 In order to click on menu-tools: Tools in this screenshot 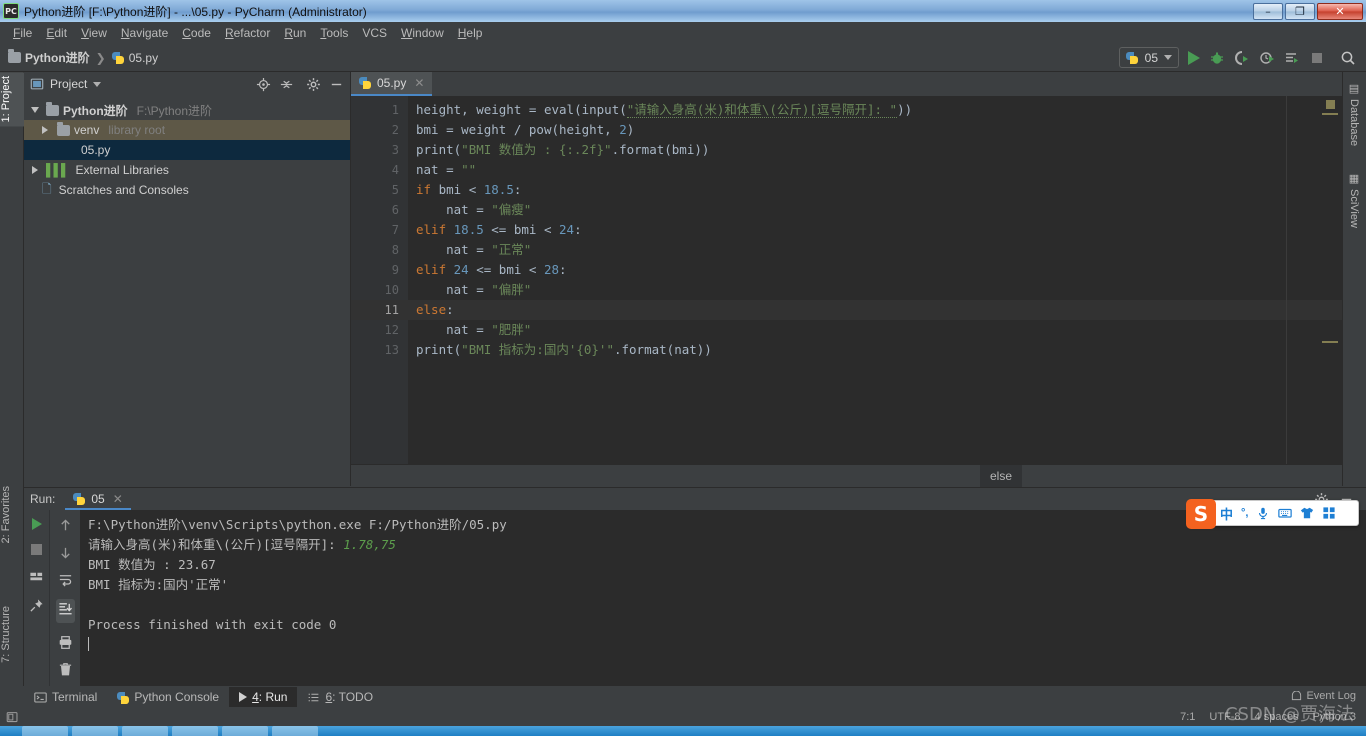, I will do `click(334, 33)`.